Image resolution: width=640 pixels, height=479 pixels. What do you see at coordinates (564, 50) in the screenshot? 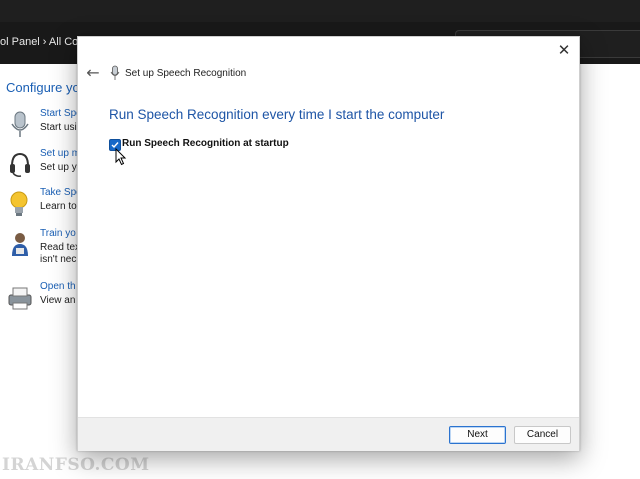
I see `close-icon: ✕` at bounding box center [564, 50].